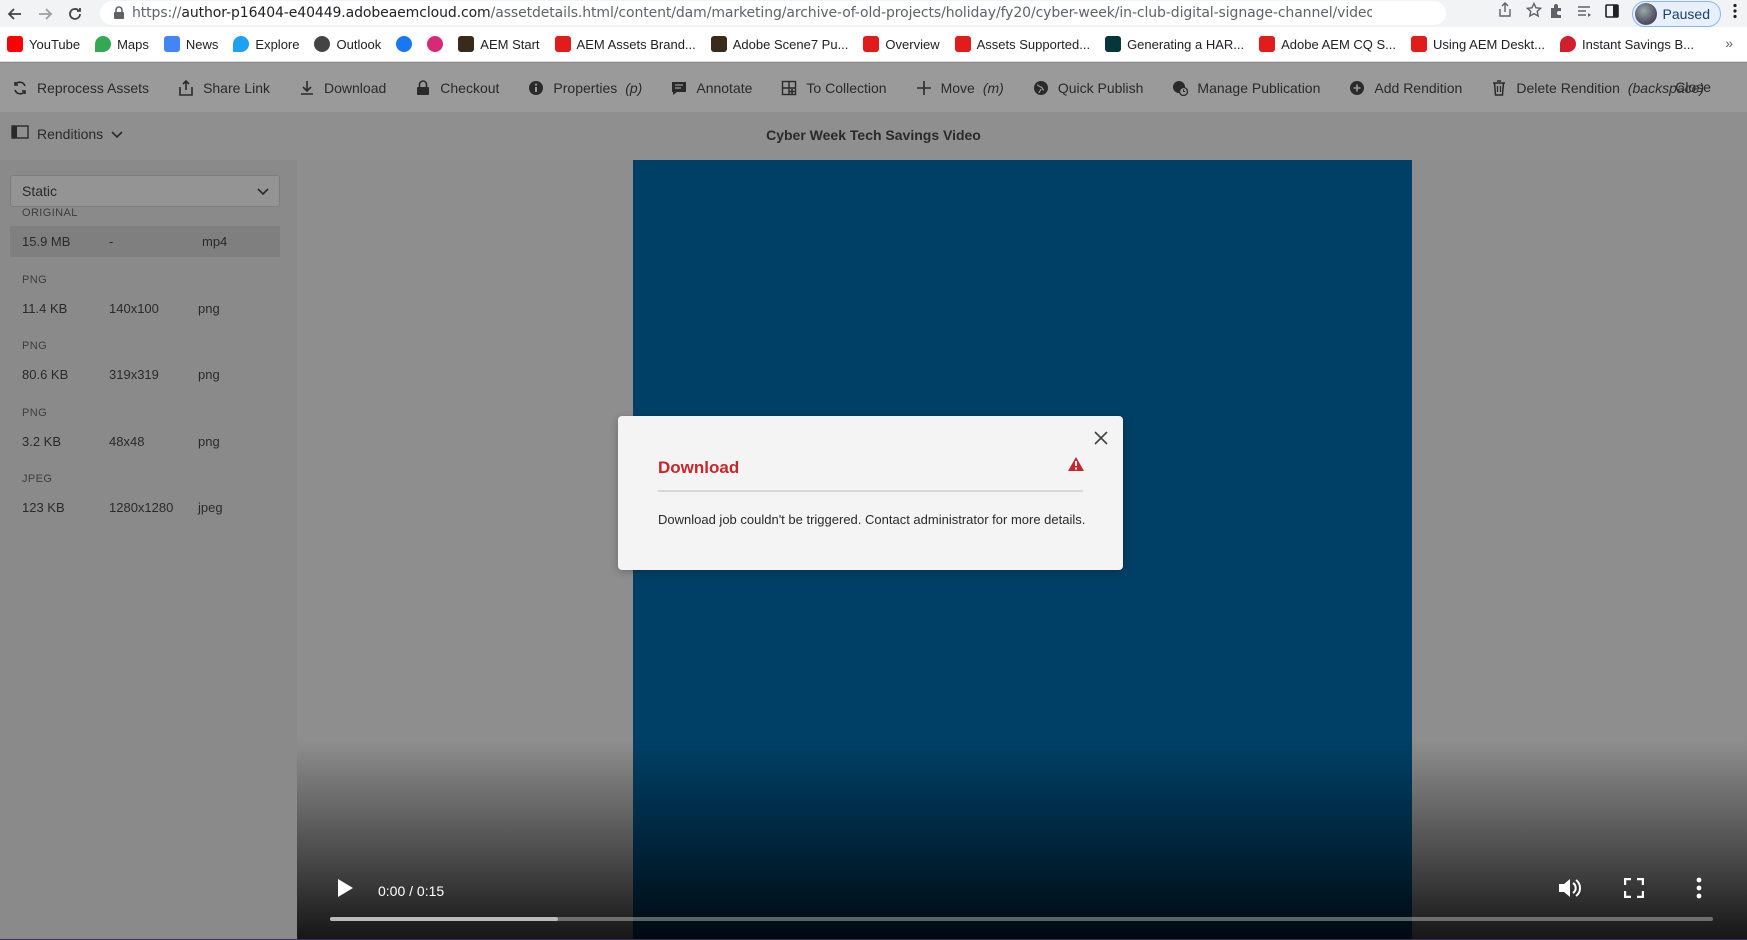 The width and height of the screenshot is (1747, 940). I want to click on video-controls: 0:00 / 0:15, so click(1022, 895).